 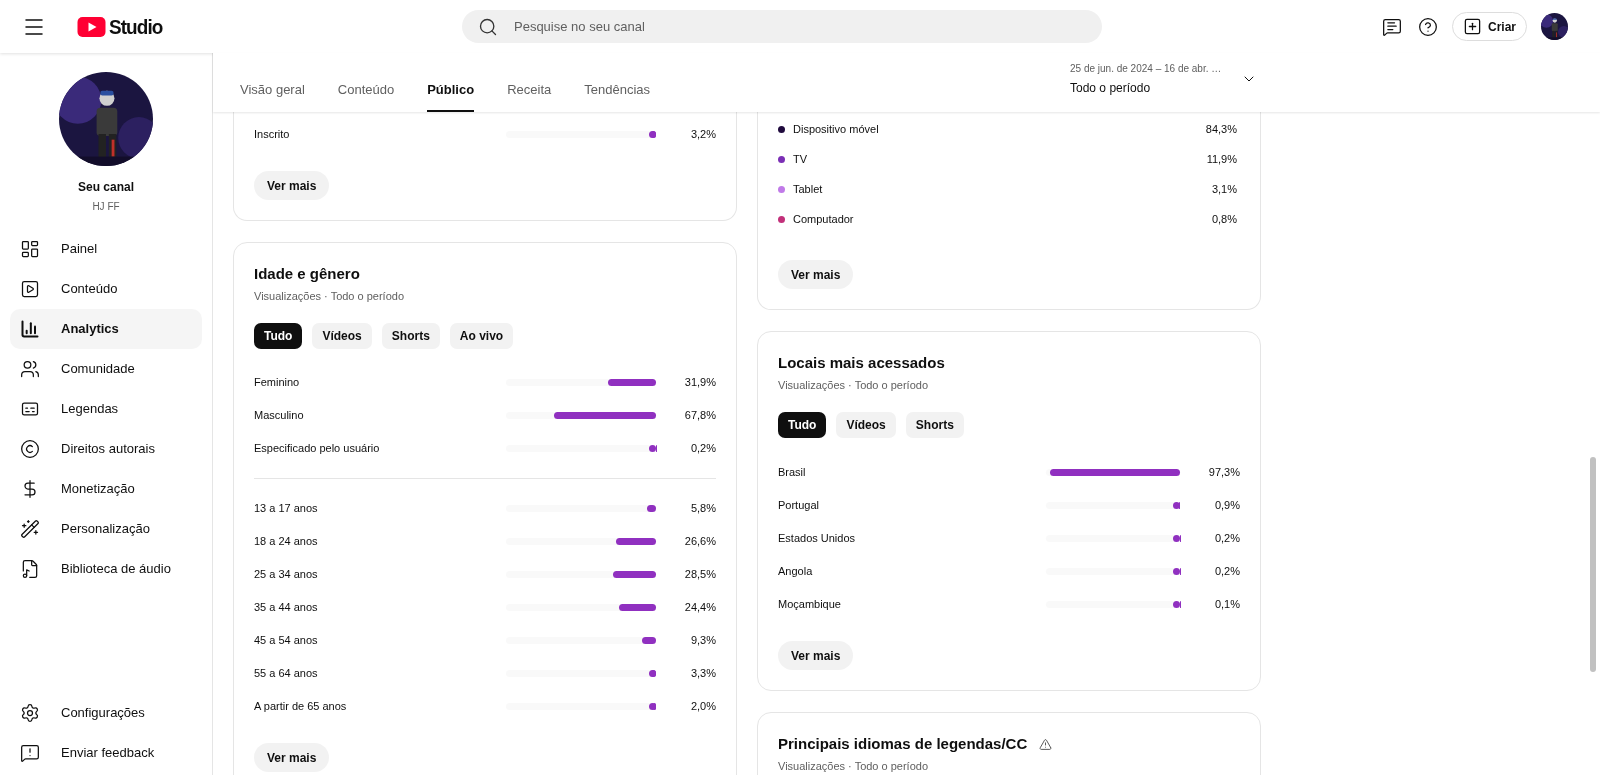 I want to click on percent-value: 9,3%, so click(x=702, y=641).